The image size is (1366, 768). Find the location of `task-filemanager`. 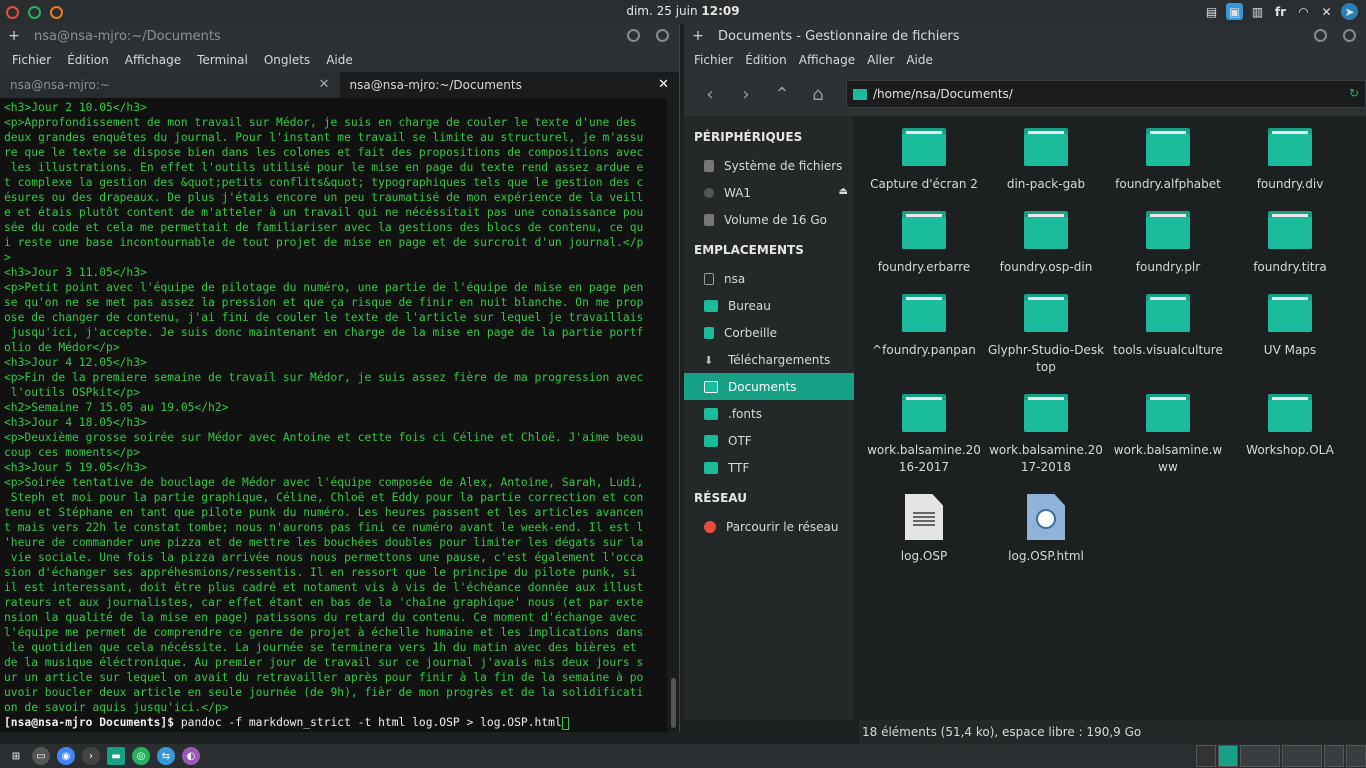

task-filemanager is located at coordinates (1228, 756).